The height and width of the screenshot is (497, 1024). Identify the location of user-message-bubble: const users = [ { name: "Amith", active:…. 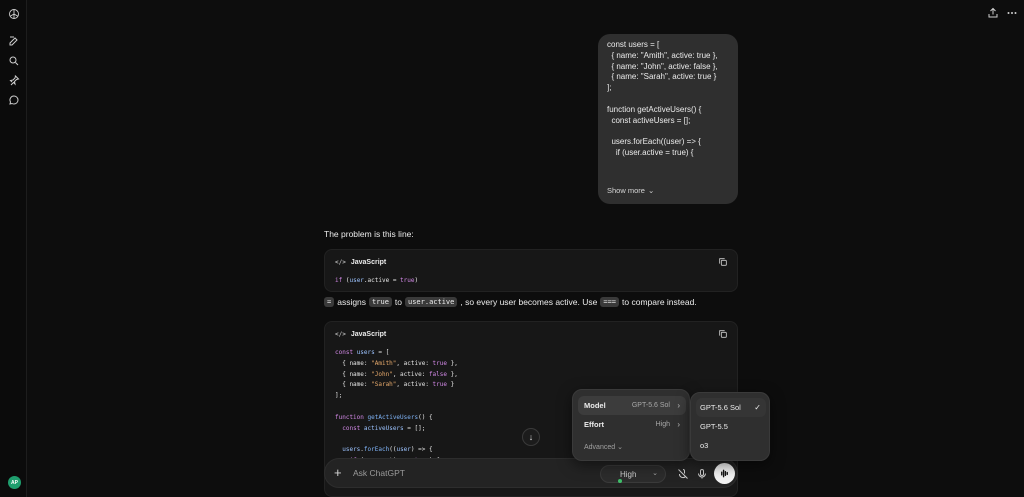
(668, 119).